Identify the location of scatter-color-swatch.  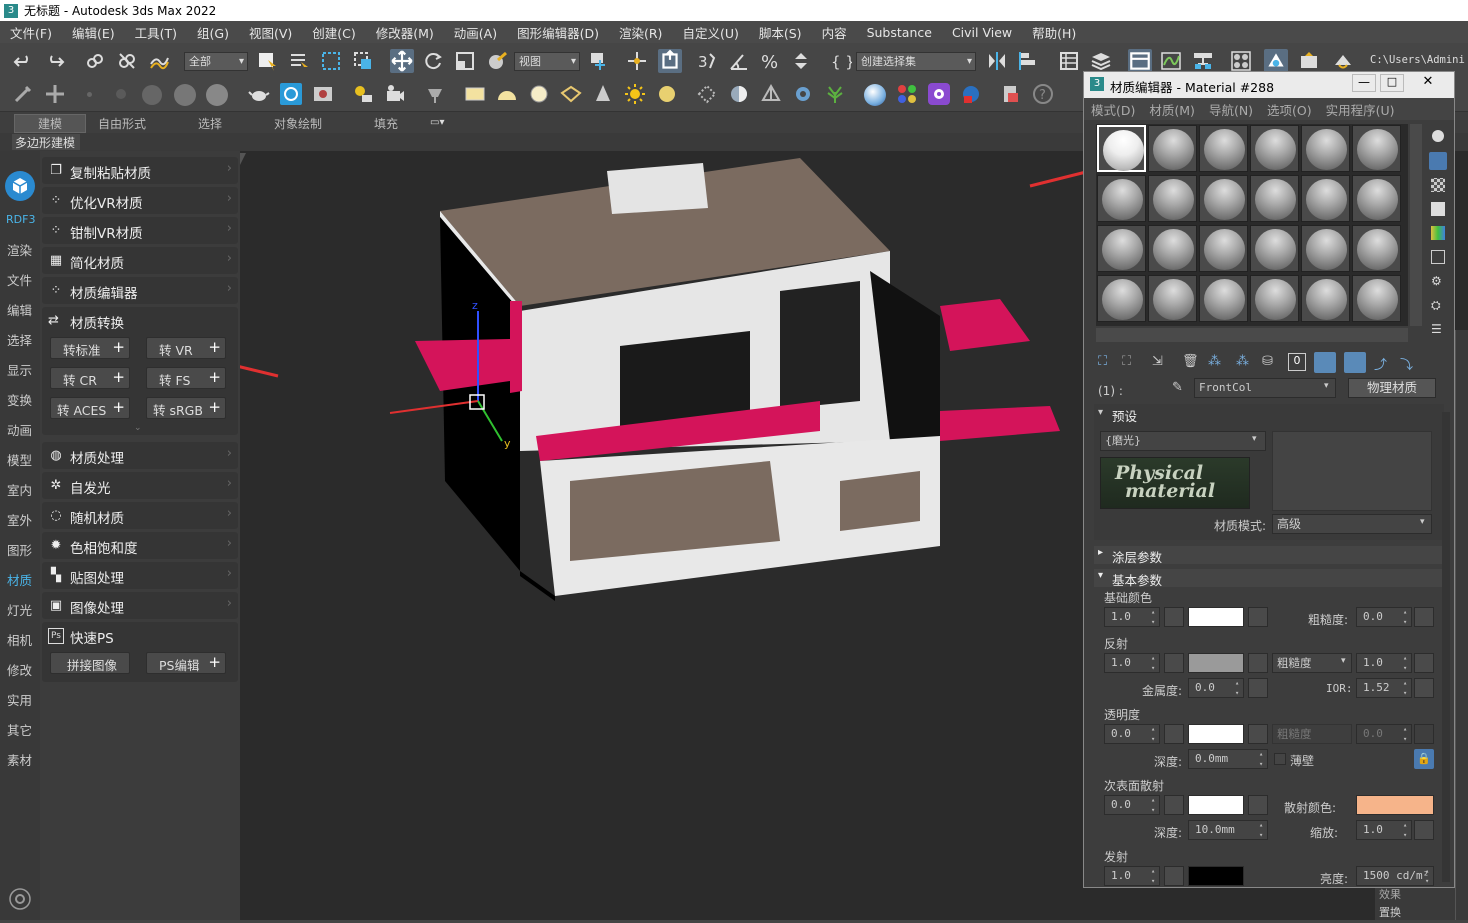
(1395, 805).